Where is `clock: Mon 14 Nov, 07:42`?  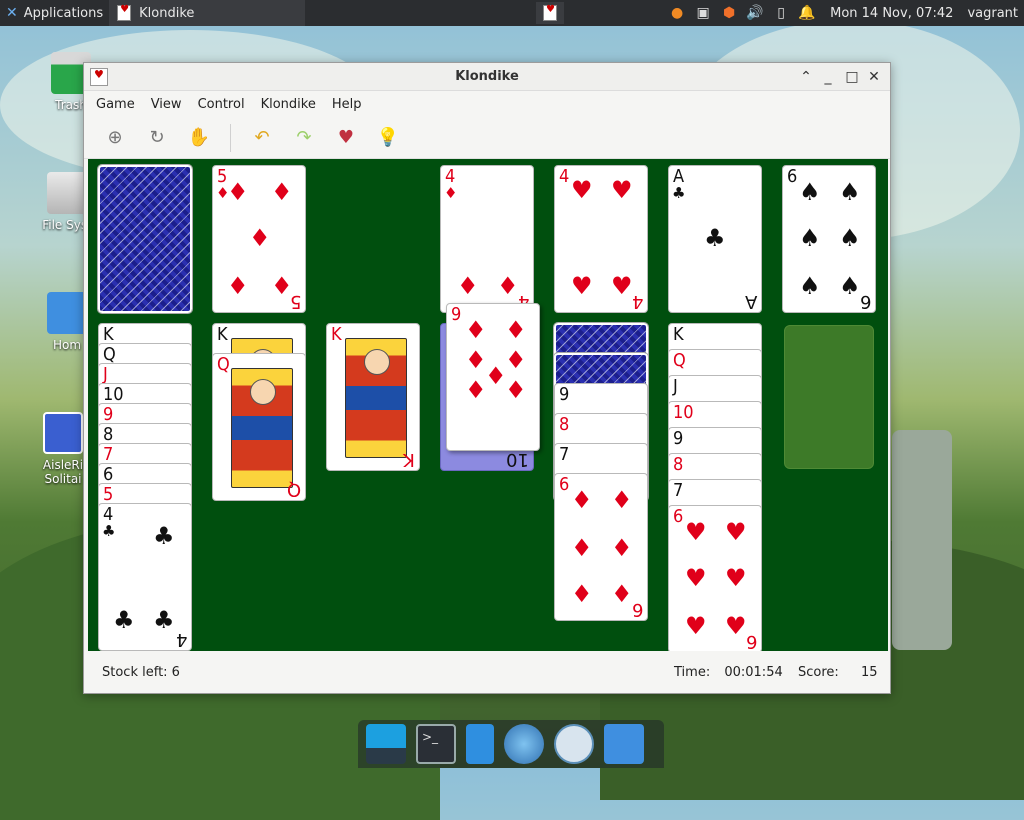 clock: Mon 14 Nov, 07:42 is located at coordinates (891, 13).